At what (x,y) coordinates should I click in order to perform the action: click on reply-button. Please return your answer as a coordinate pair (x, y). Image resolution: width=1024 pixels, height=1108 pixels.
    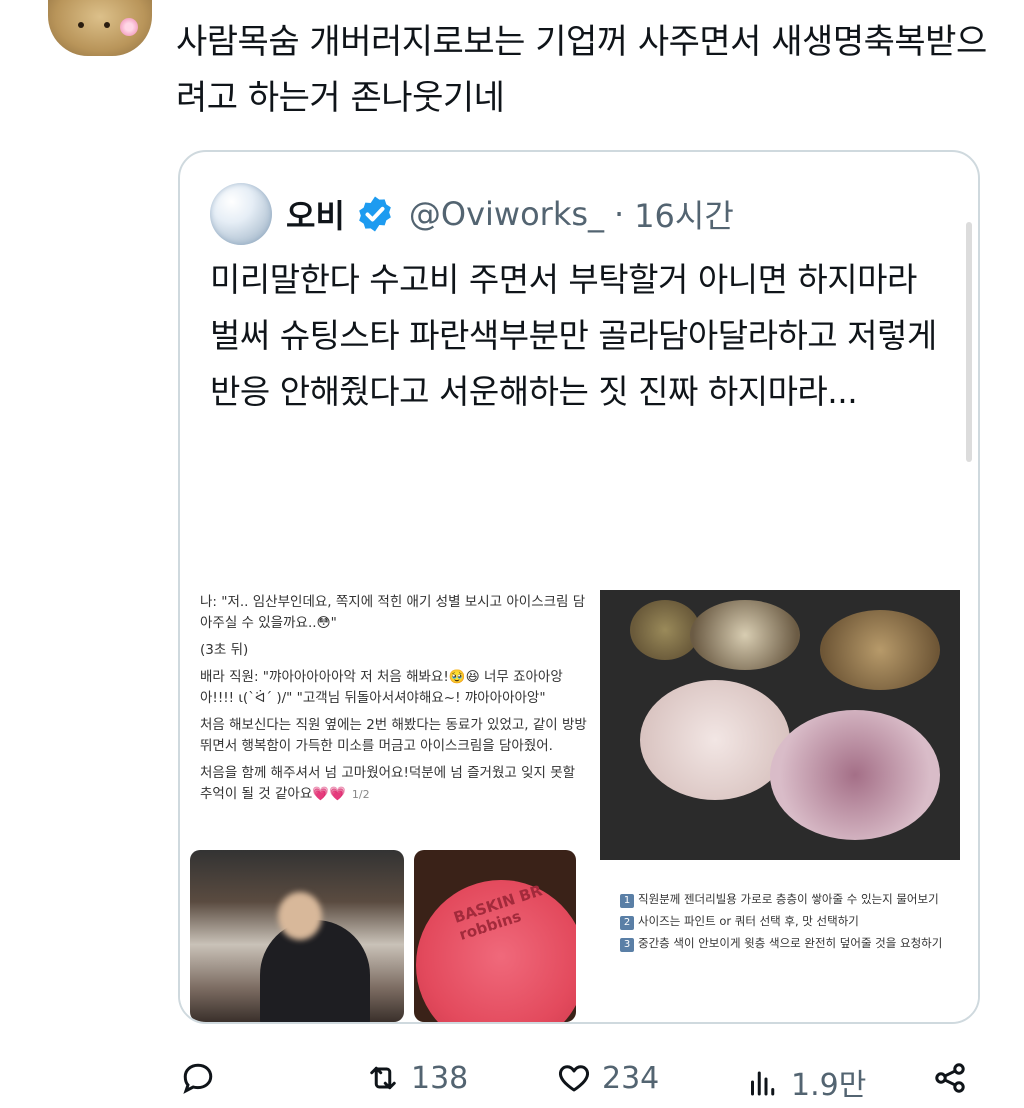
    Looking at the image, I should click on (203, 1078).